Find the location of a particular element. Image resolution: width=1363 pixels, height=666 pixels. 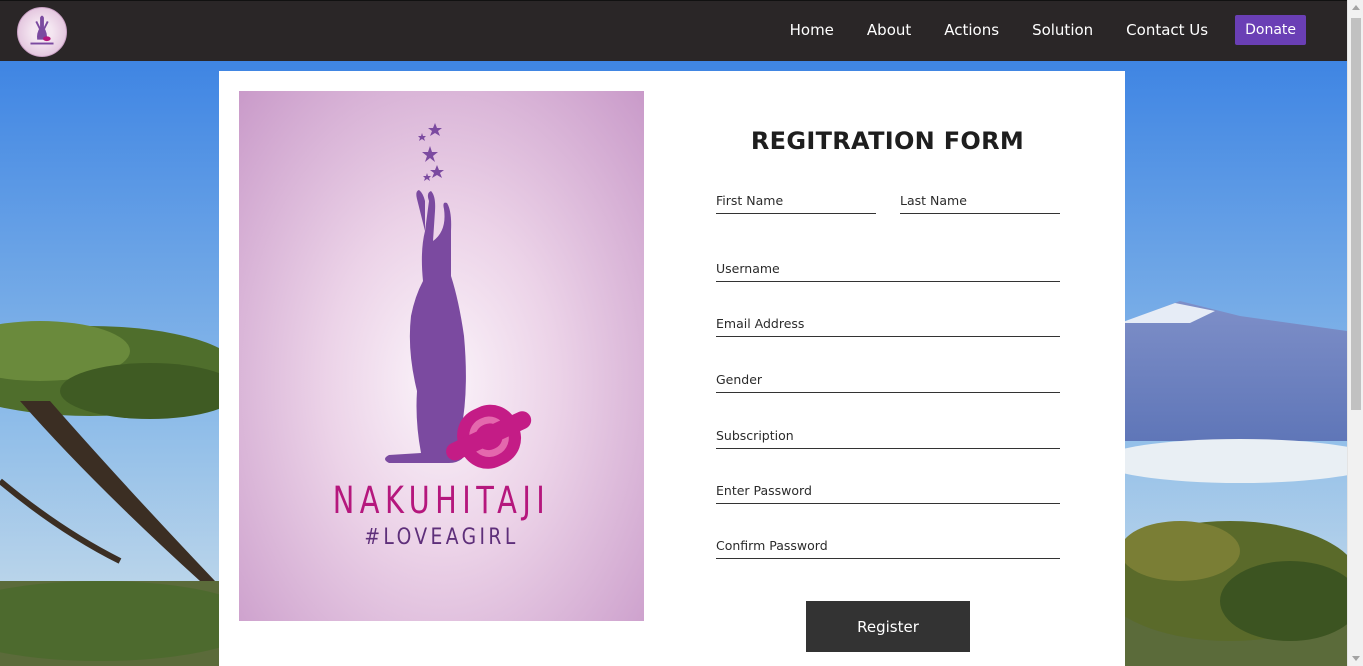

confirm-password-input is located at coordinates (888, 547).